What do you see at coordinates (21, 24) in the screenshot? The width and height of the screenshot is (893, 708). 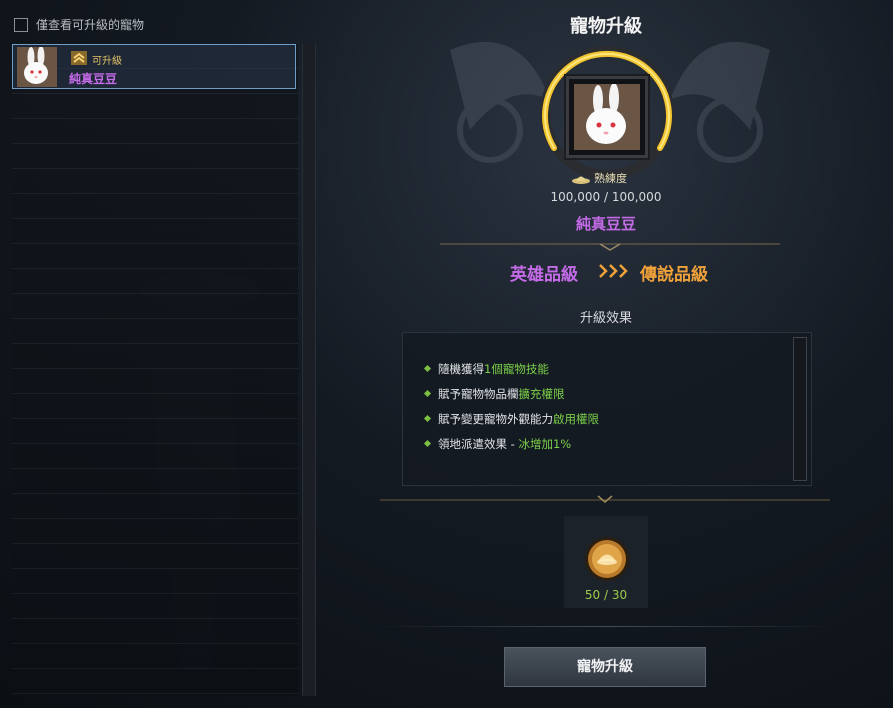 I see `filter-checkbox` at bounding box center [21, 24].